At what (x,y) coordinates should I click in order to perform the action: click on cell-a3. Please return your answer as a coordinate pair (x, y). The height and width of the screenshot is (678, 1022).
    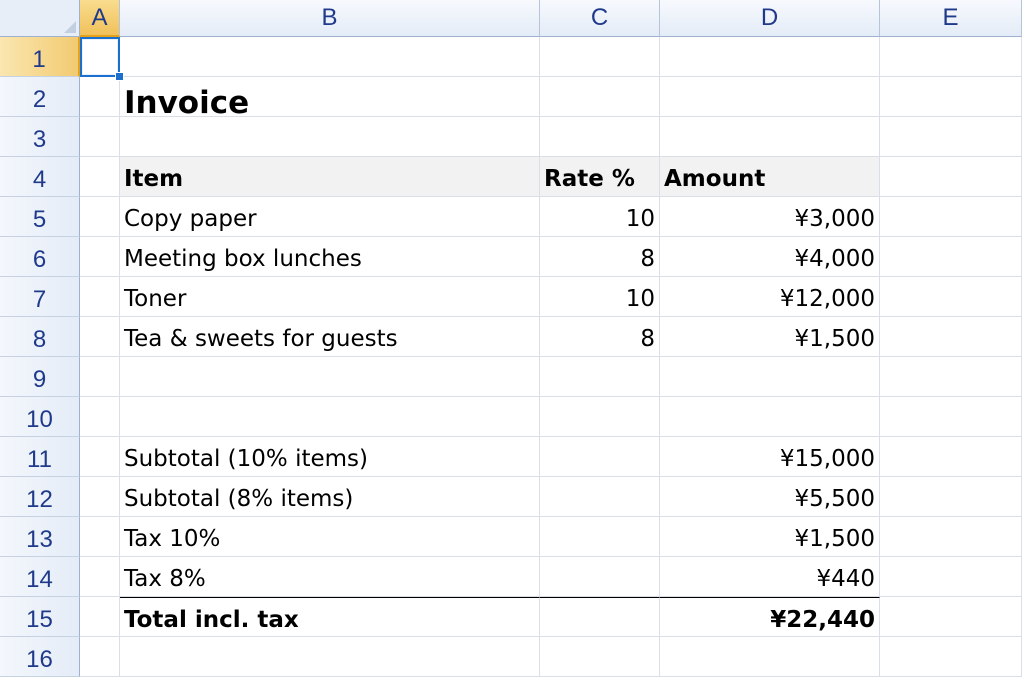
    Looking at the image, I should click on (100, 137).